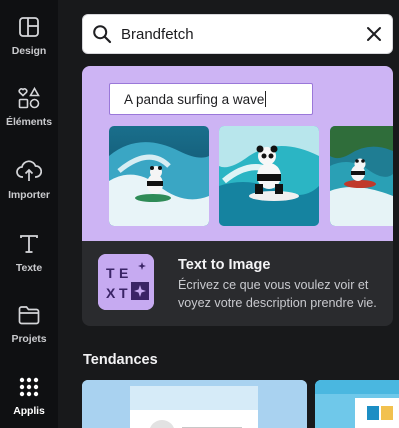 The width and height of the screenshot is (399, 428). I want to click on layout-icon, so click(29, 27).